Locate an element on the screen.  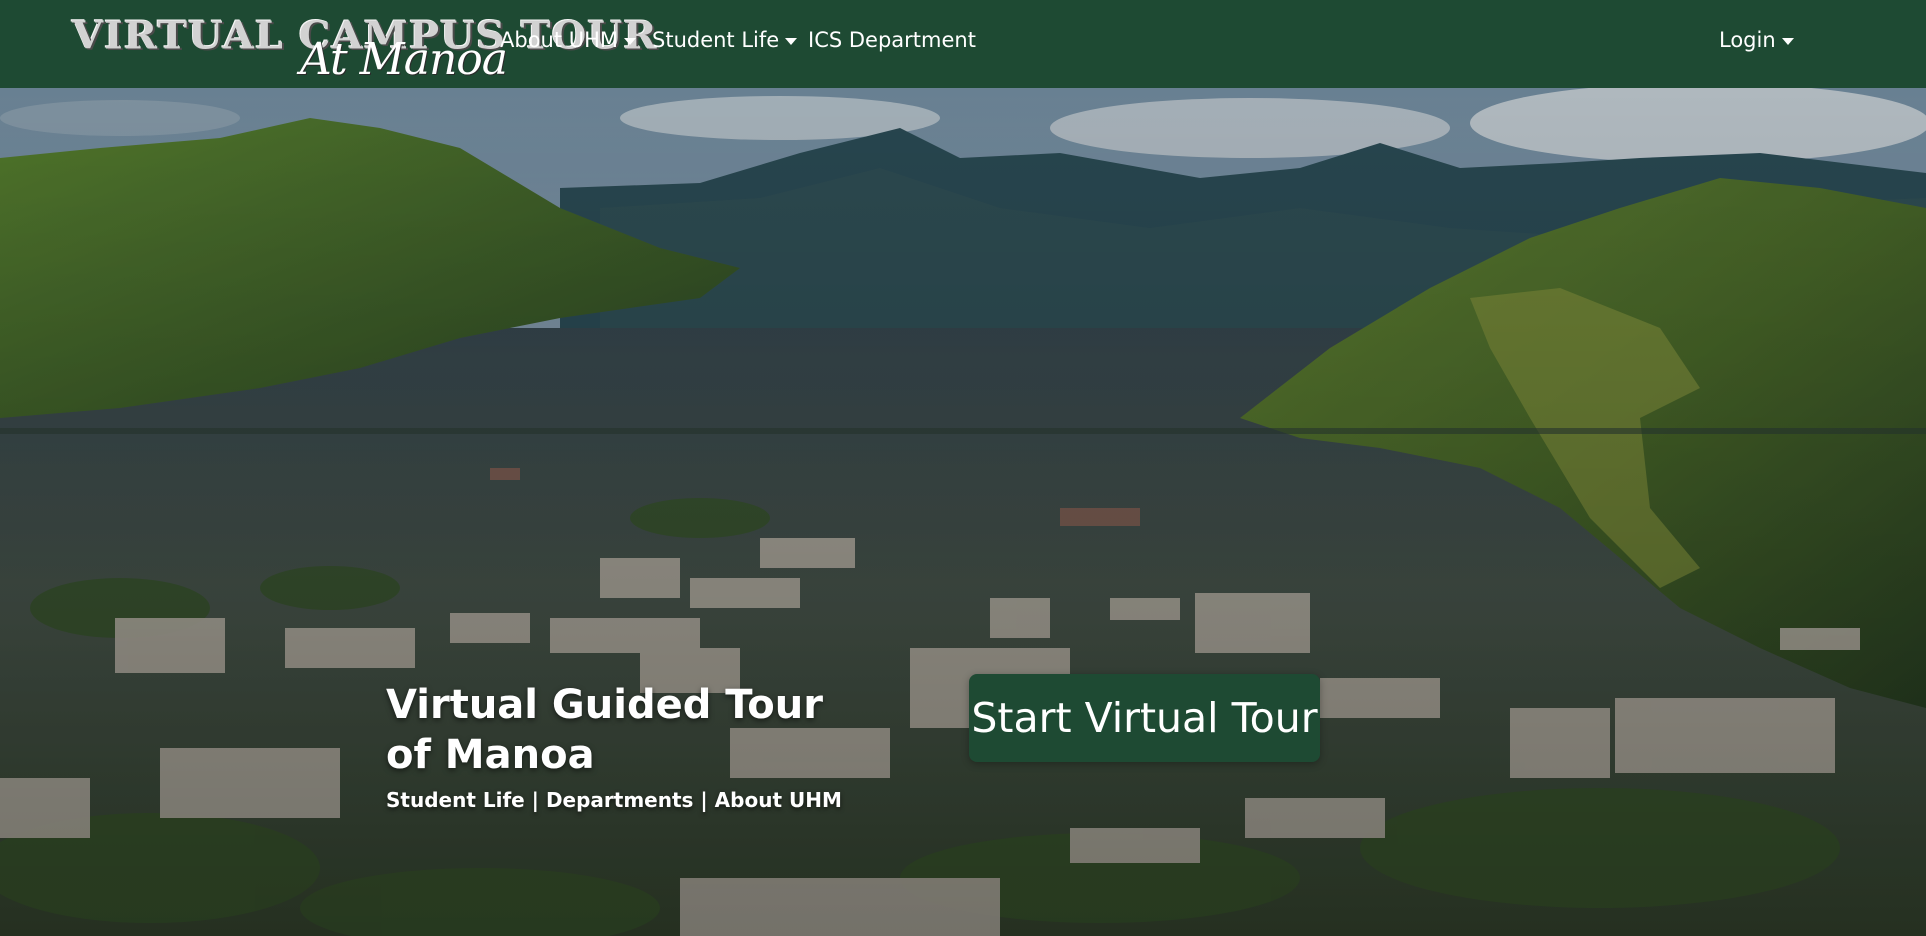
nav-login-dropdown: Login is located at coordinates (1756, 40).